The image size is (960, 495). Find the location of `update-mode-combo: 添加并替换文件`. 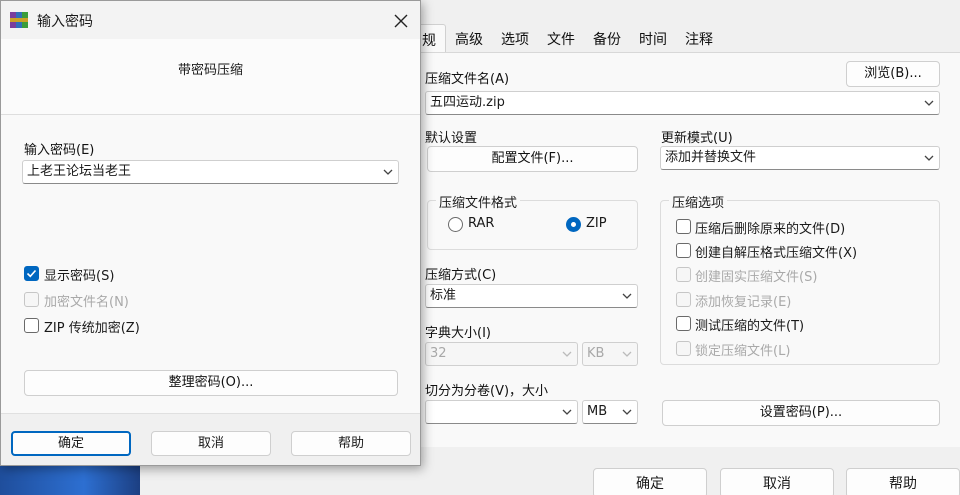

update-mode-combo: 添加并替换文件 is located at coordinates (800, 158).